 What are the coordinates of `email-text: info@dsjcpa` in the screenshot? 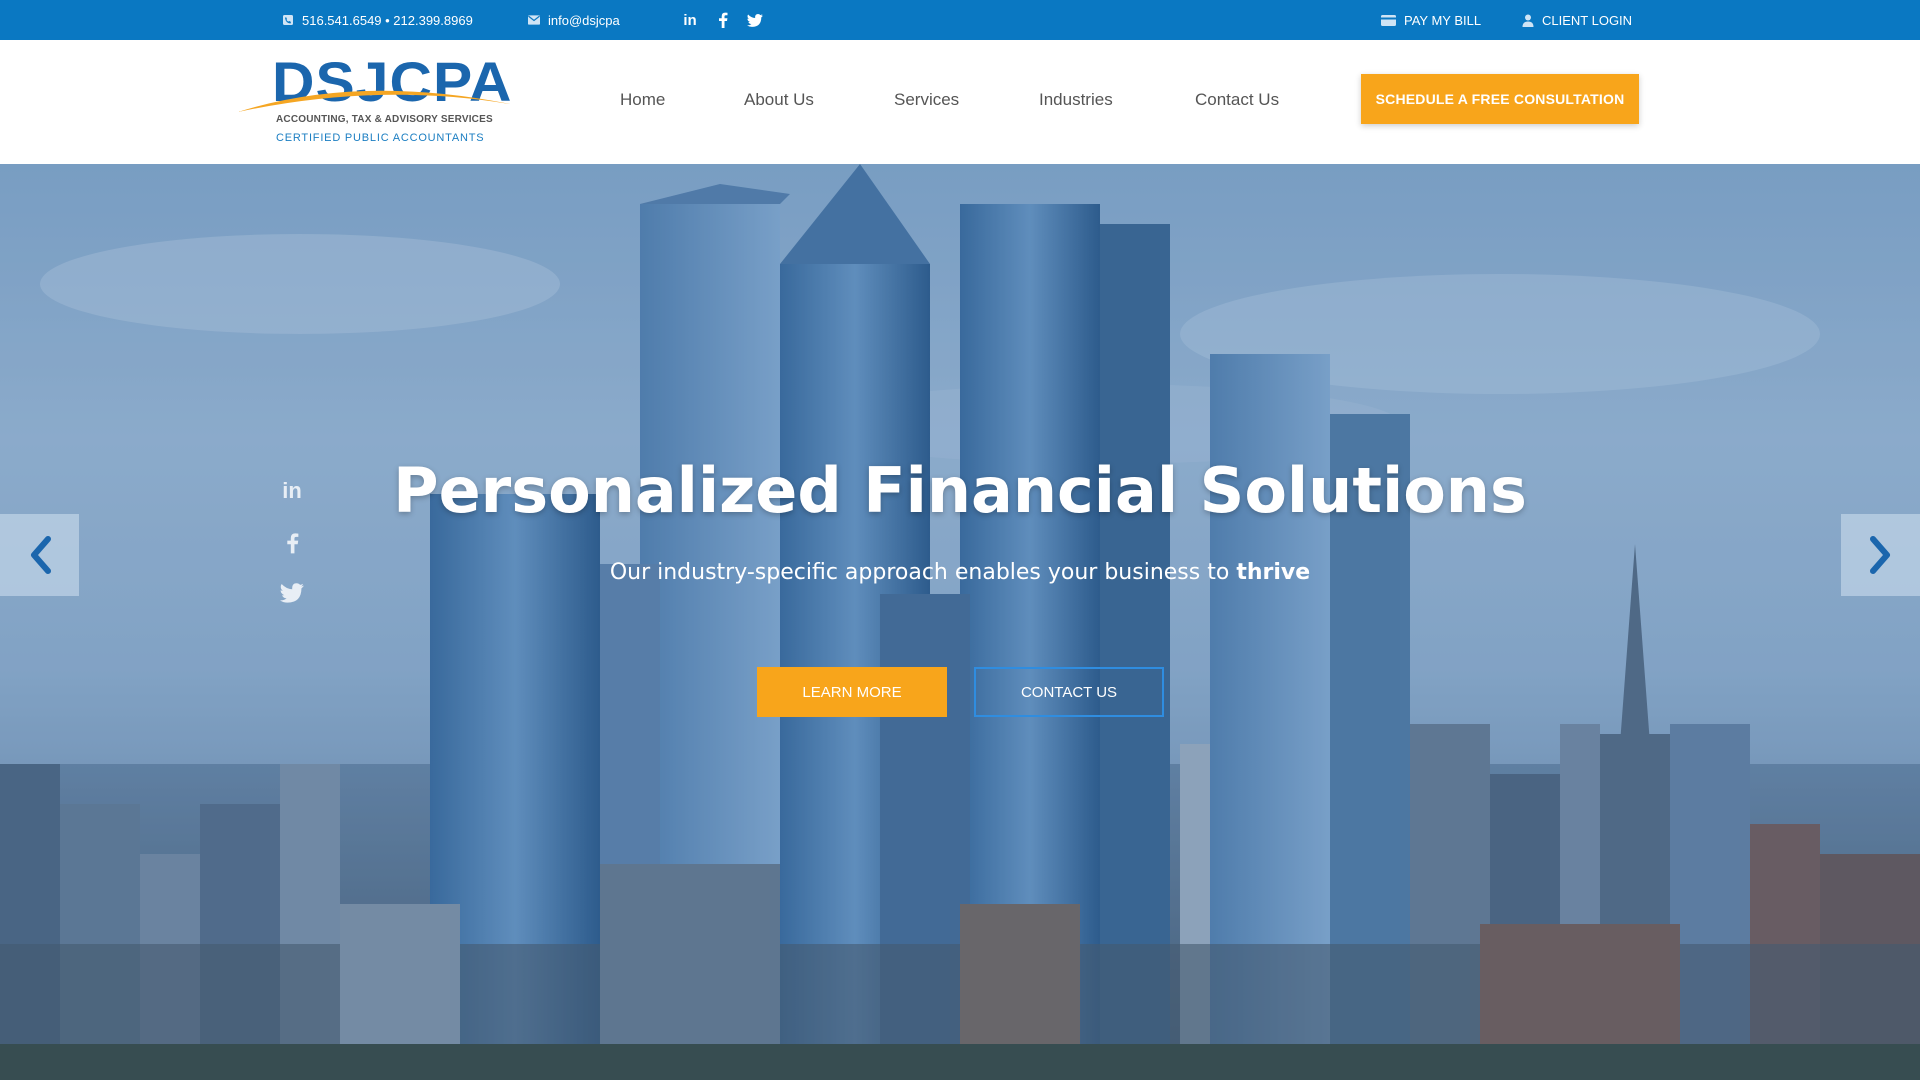 It's located at (584, 20).